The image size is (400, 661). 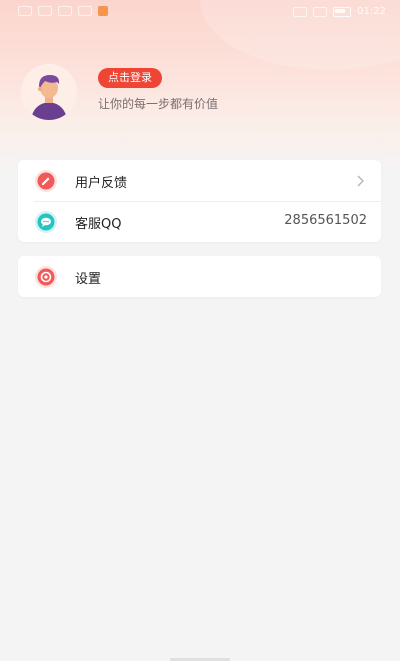 What do you see at coordinates (300, 11) in the screenshot?
I see `alarm-icon` at bounding box center [300, 11].